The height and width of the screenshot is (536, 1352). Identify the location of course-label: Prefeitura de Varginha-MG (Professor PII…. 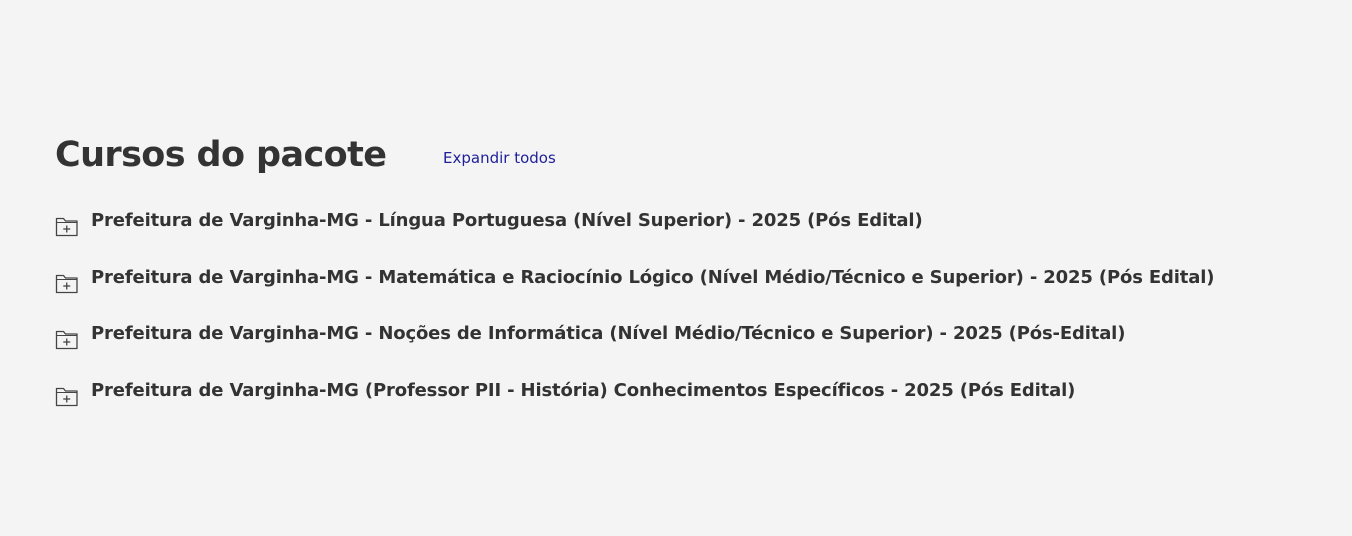
(583, 390).